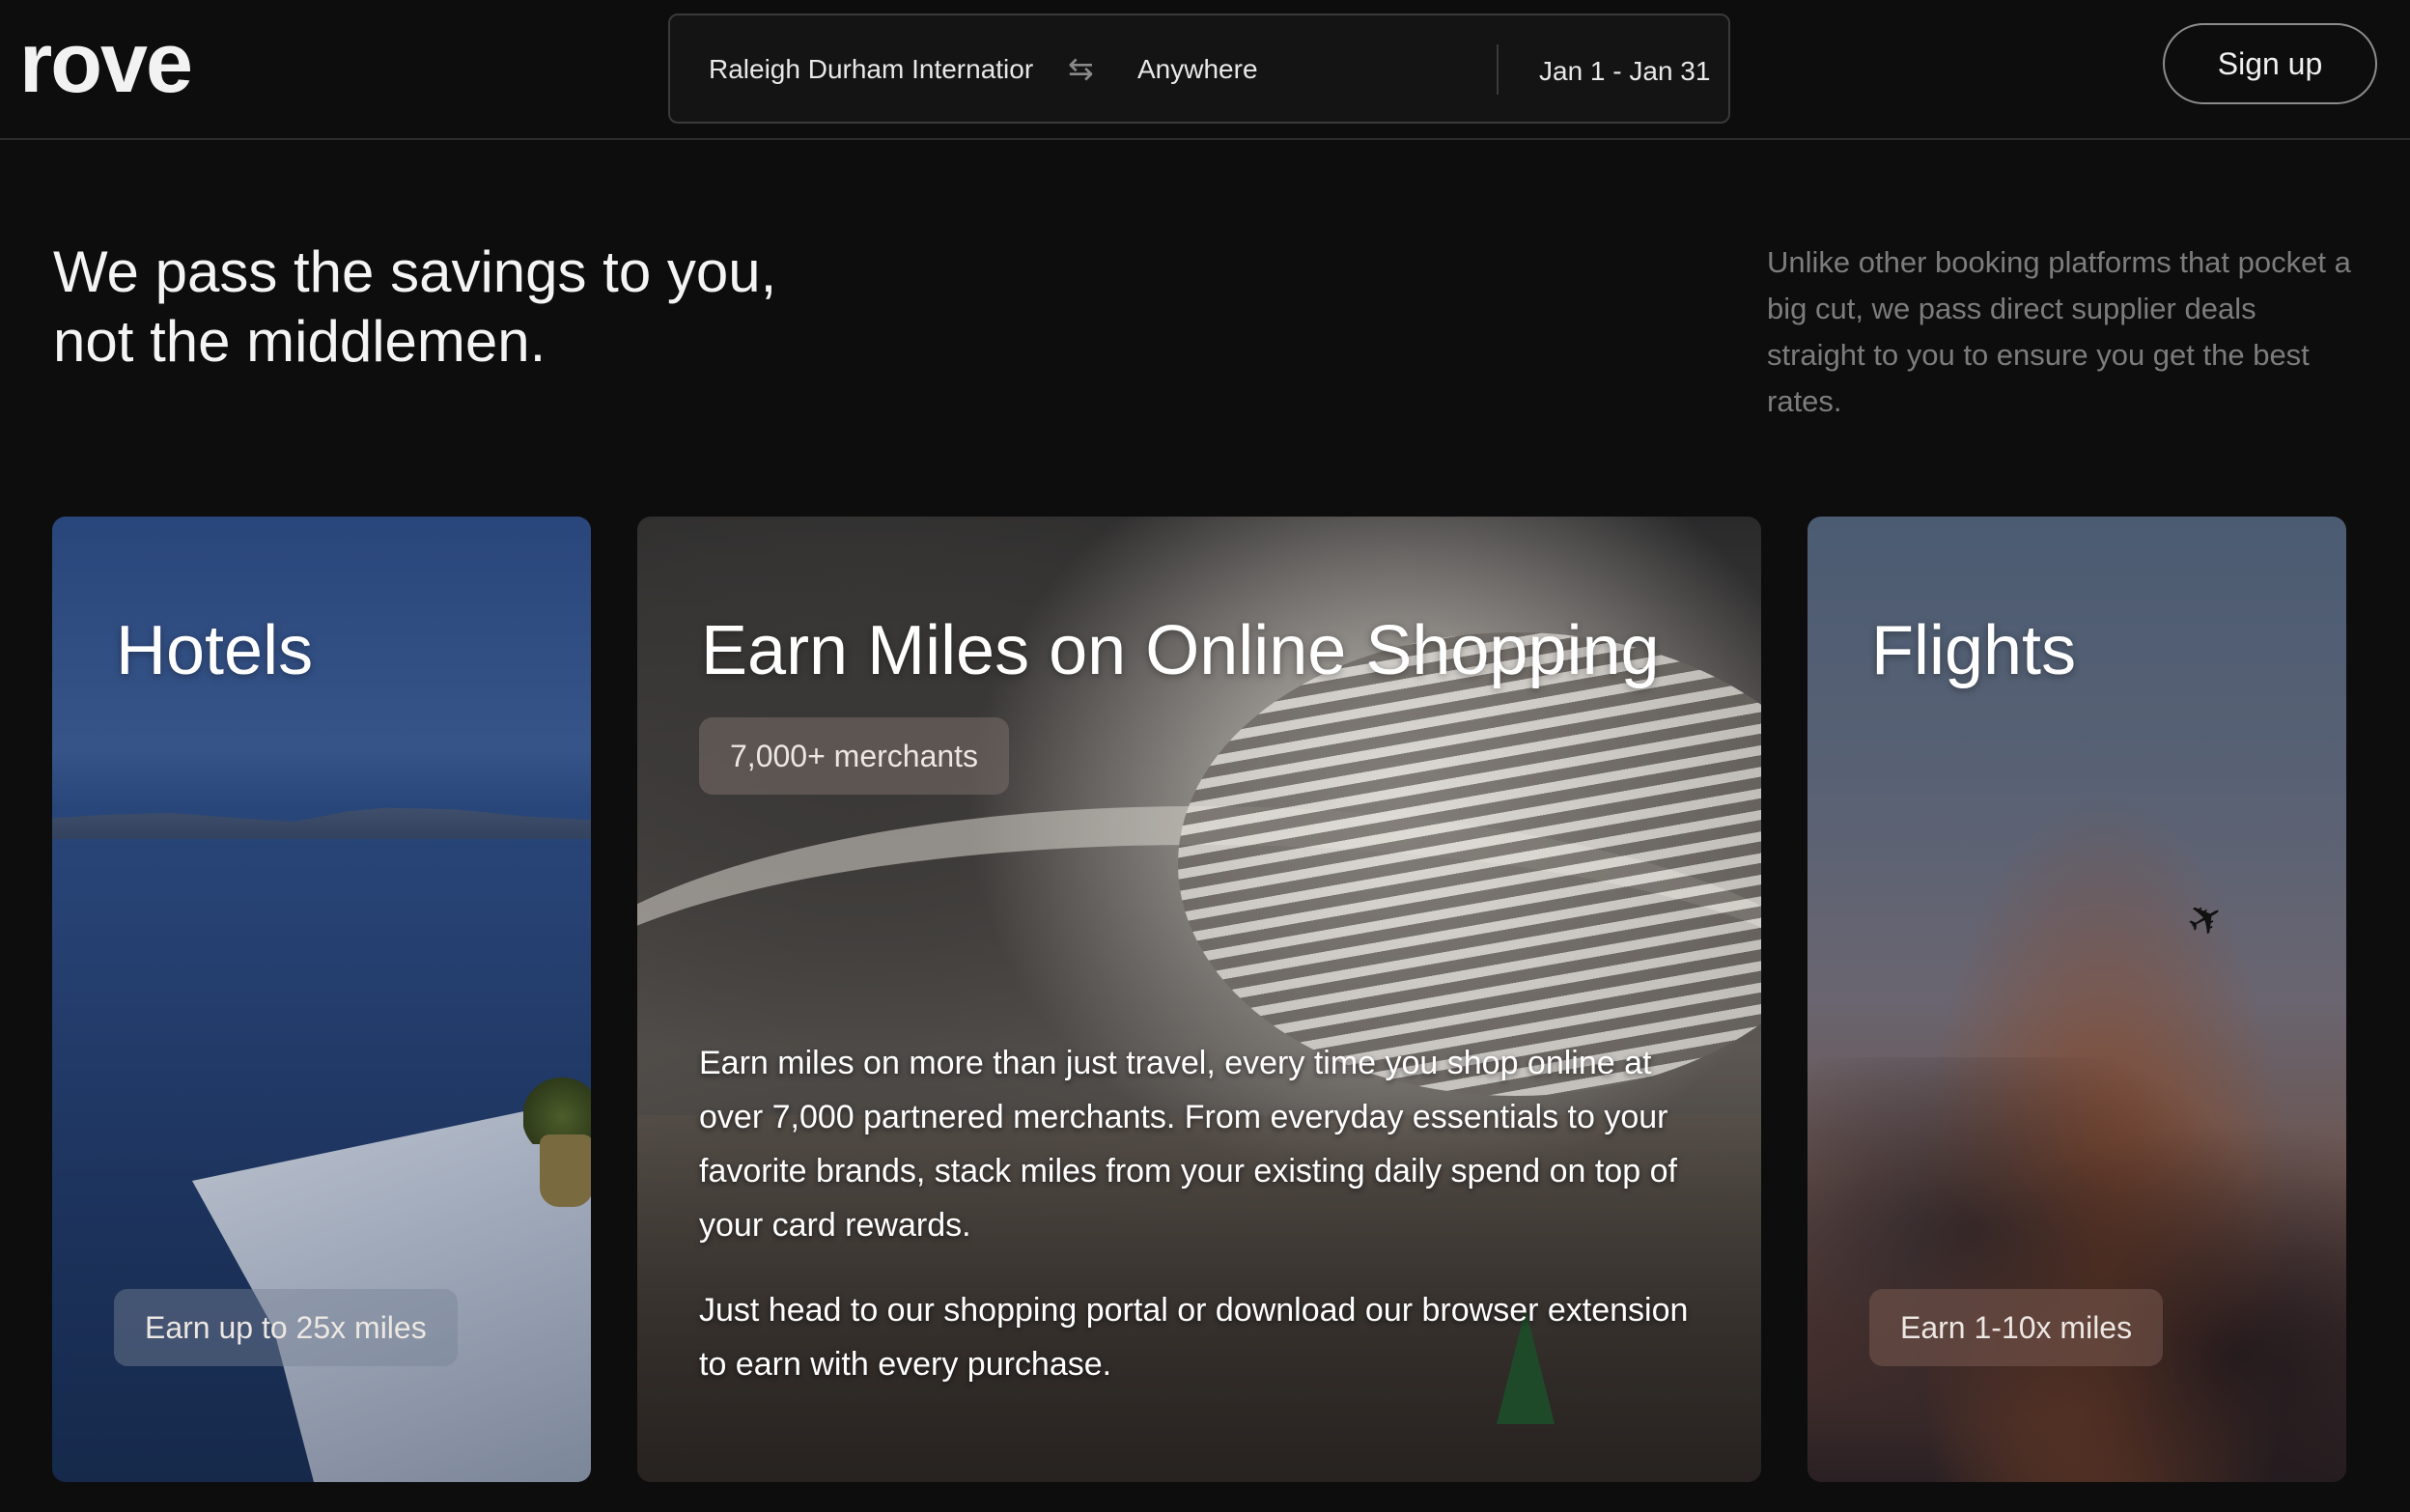 The height and width of the screenshot is (1512, 2410). What do you see at coordinates (855, 756) in the screenshot?
I see `merchants-badge: 7,000+ merchants` at bounding box center [855, 756].